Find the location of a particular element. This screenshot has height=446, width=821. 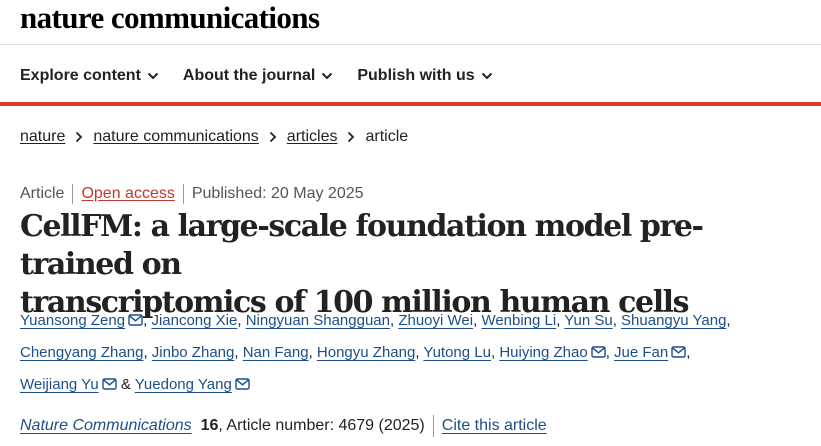

author-link: Chengyang Zhang is located at coordinates (81, 352).